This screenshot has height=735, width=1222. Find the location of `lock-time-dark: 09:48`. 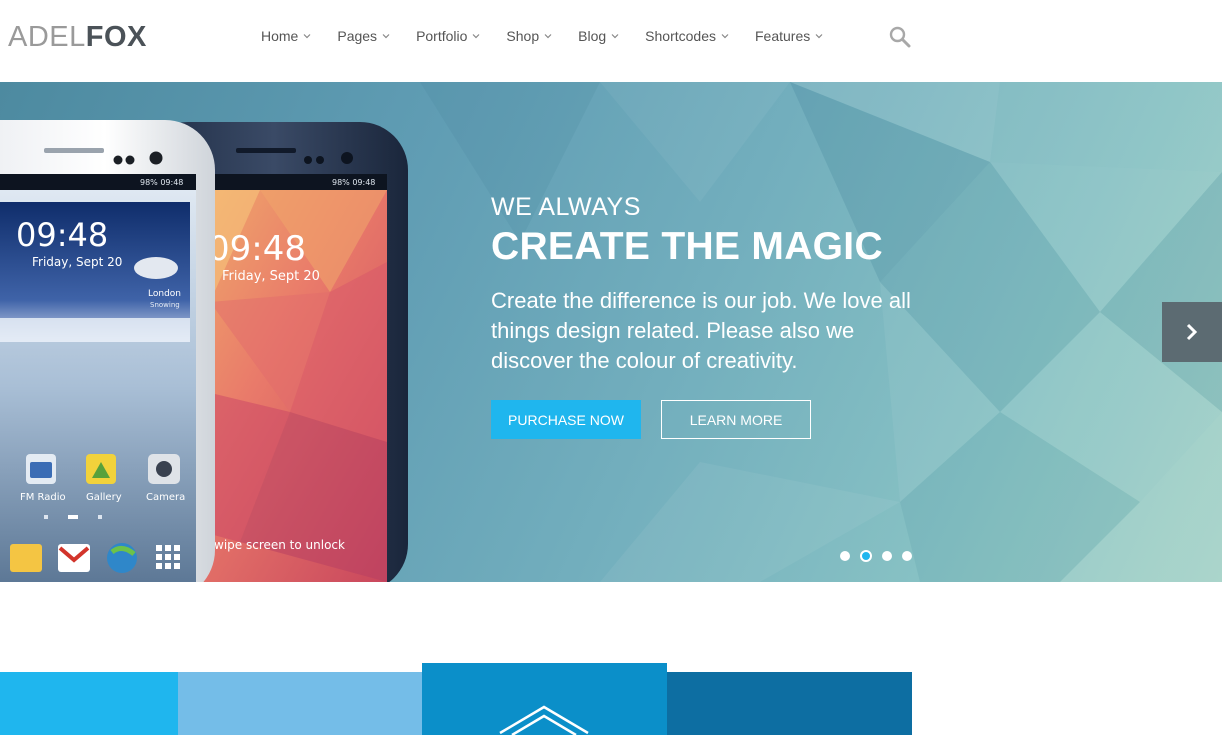

lock-time-dark: 09:48 is located at coordinates (257, 249).